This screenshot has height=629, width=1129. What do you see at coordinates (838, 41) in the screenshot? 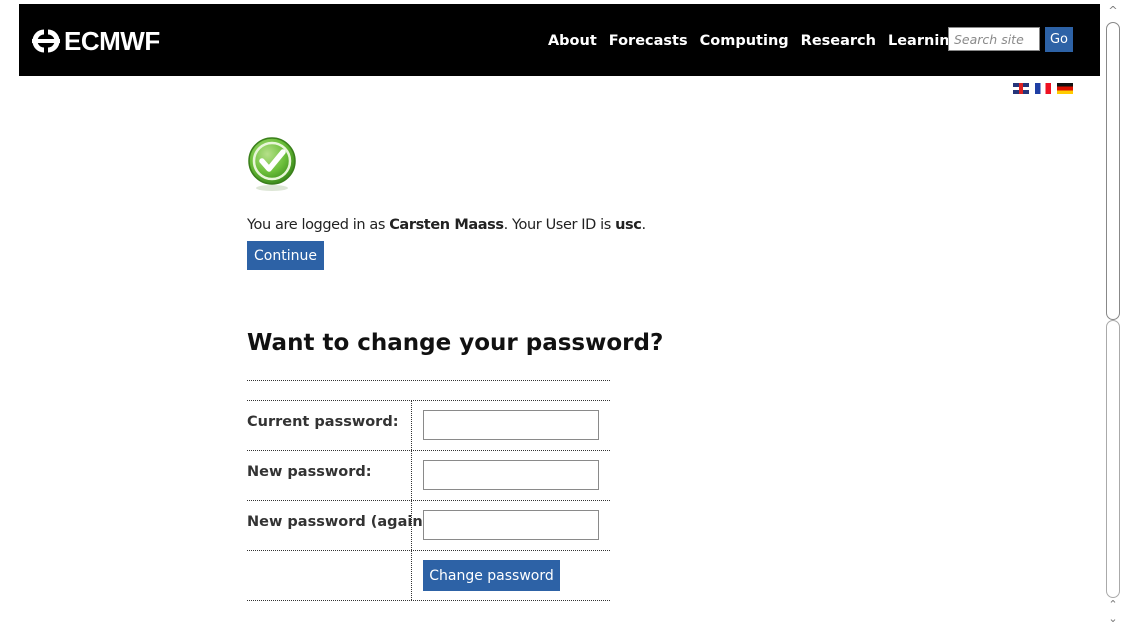
I see `nav-research: Research` at bounding box center [838, 41].